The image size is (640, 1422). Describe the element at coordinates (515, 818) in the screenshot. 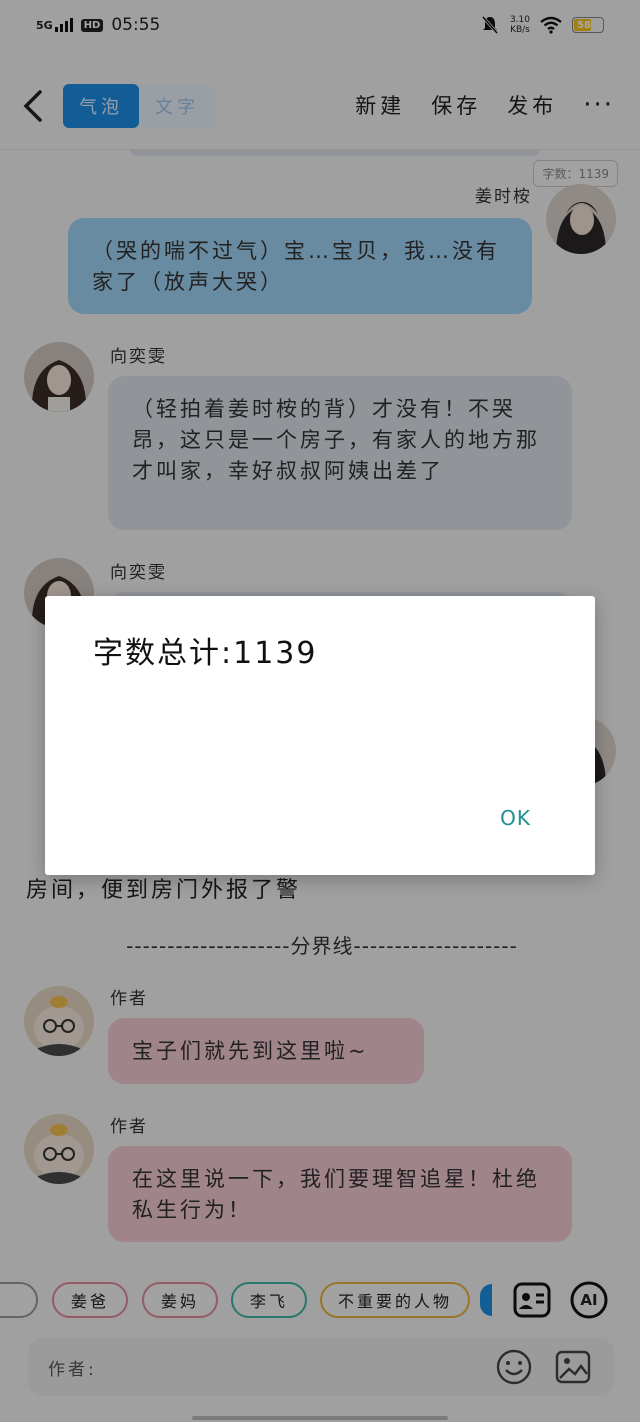

I see `ok-button: OK` at that location.